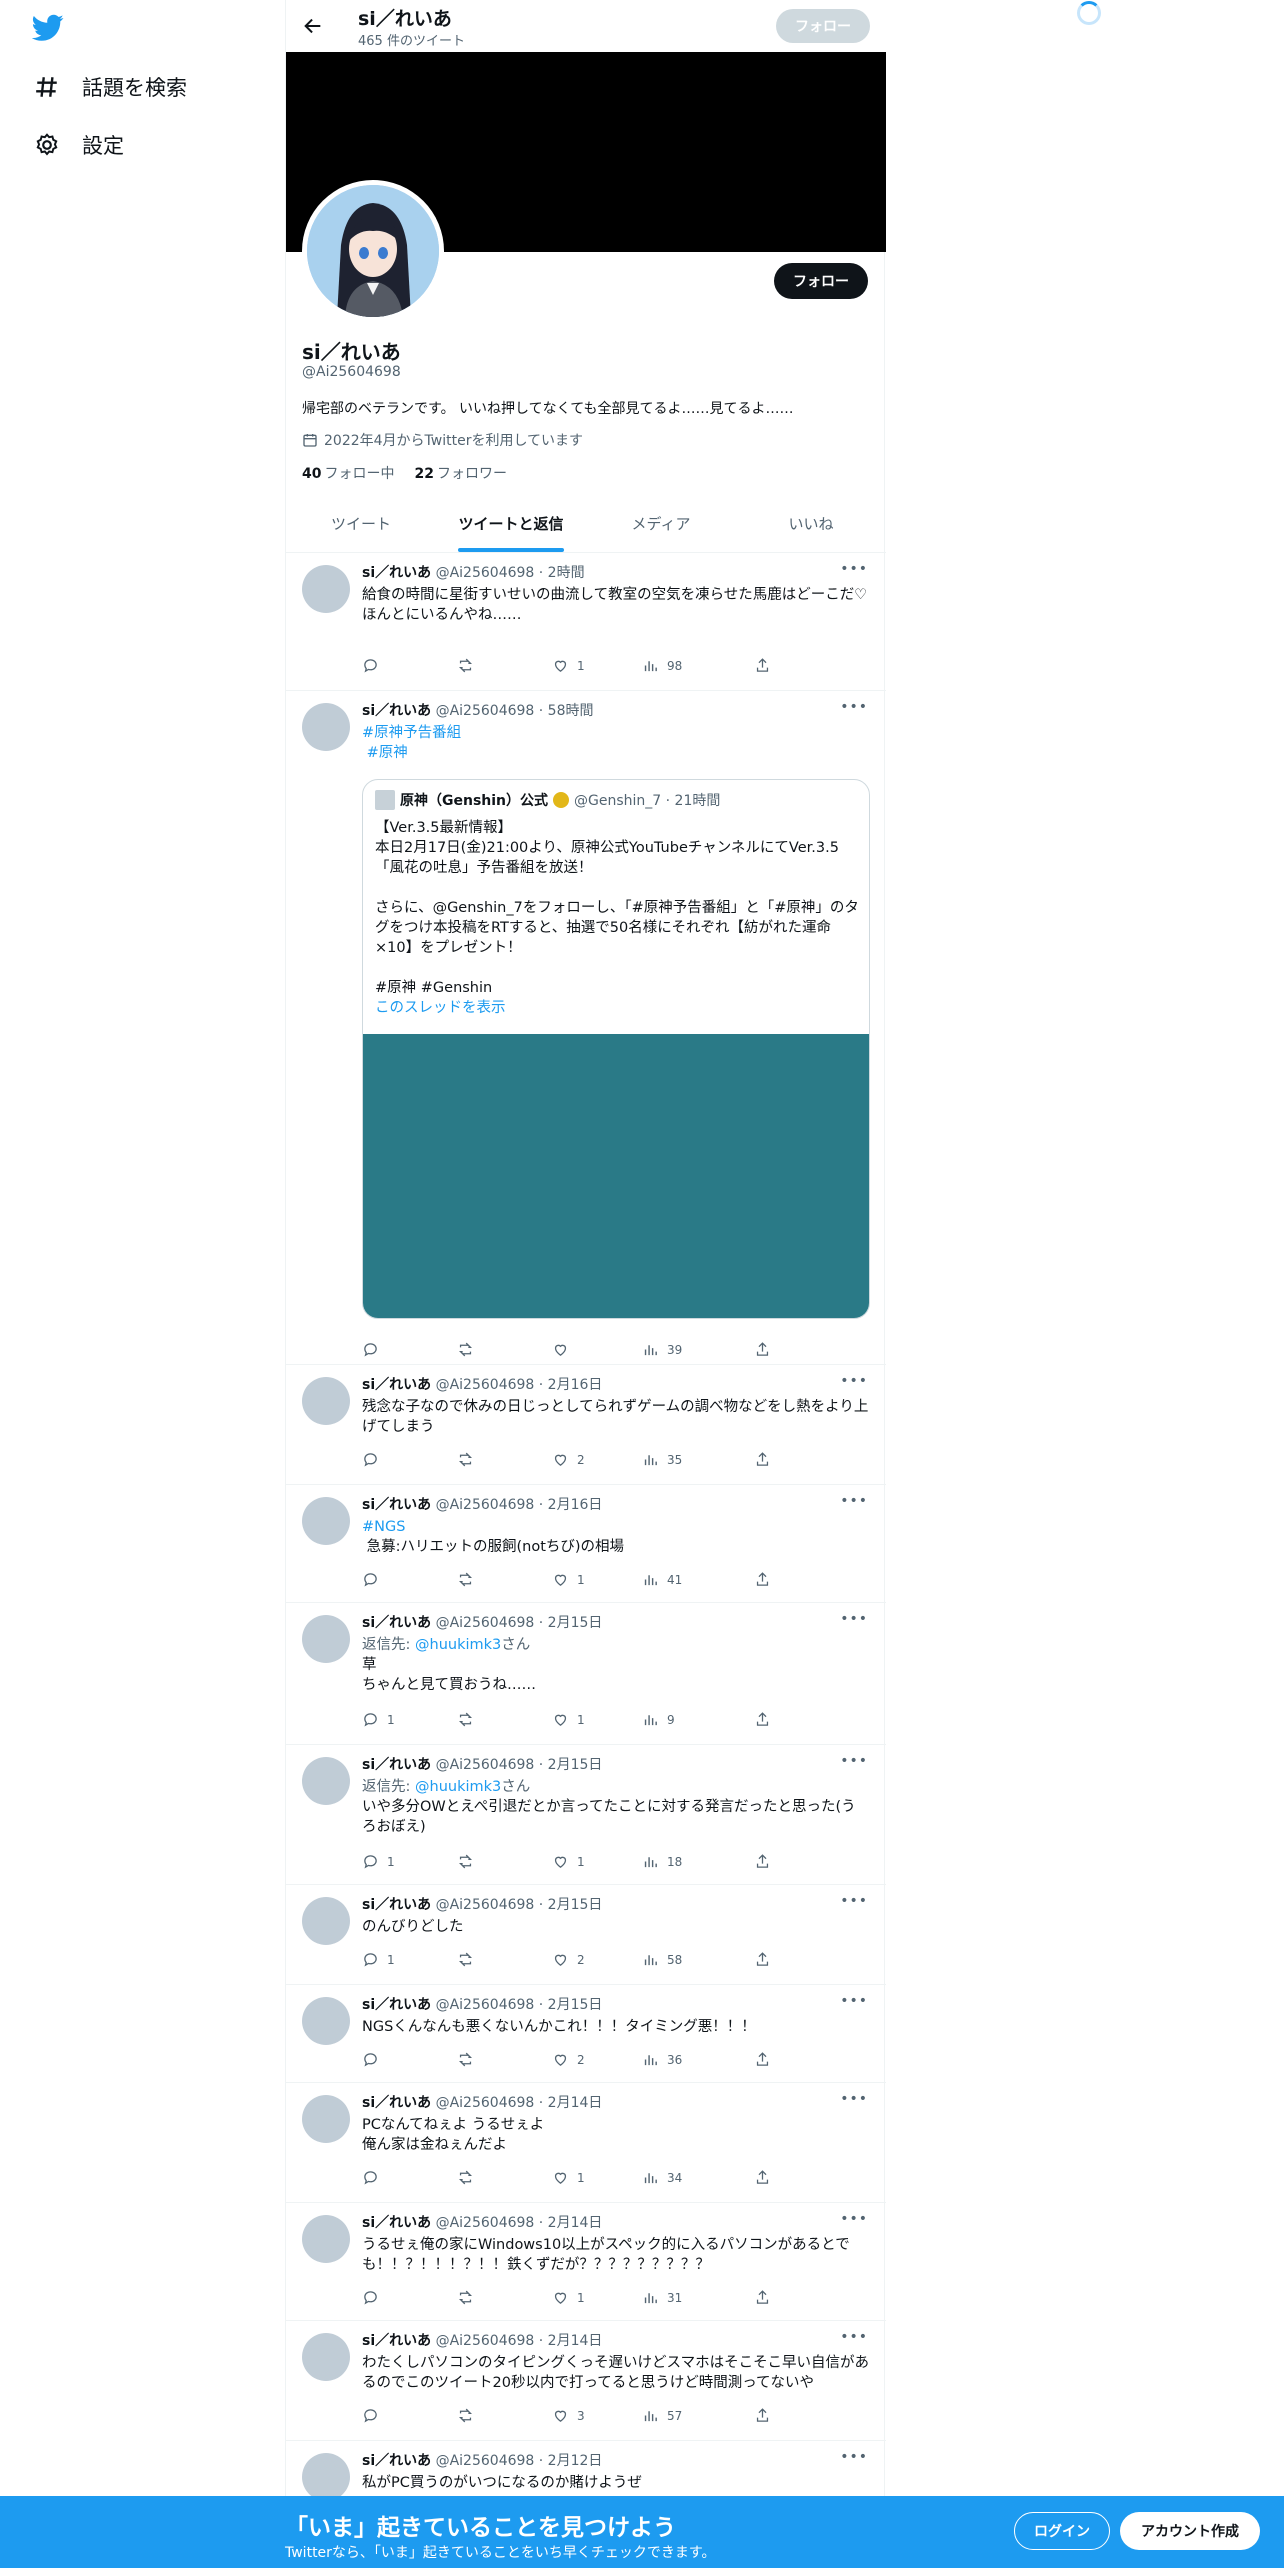 Image resolution: width=1284 pixels, height=2568 pixels. Describe the element at coordinates (361, 525) in the screenshot. I see `tab-tweets: ツイート` at that location.